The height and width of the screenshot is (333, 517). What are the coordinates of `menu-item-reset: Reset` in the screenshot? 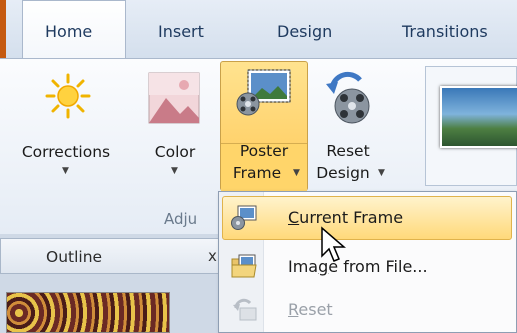 It's located at (367, 310).